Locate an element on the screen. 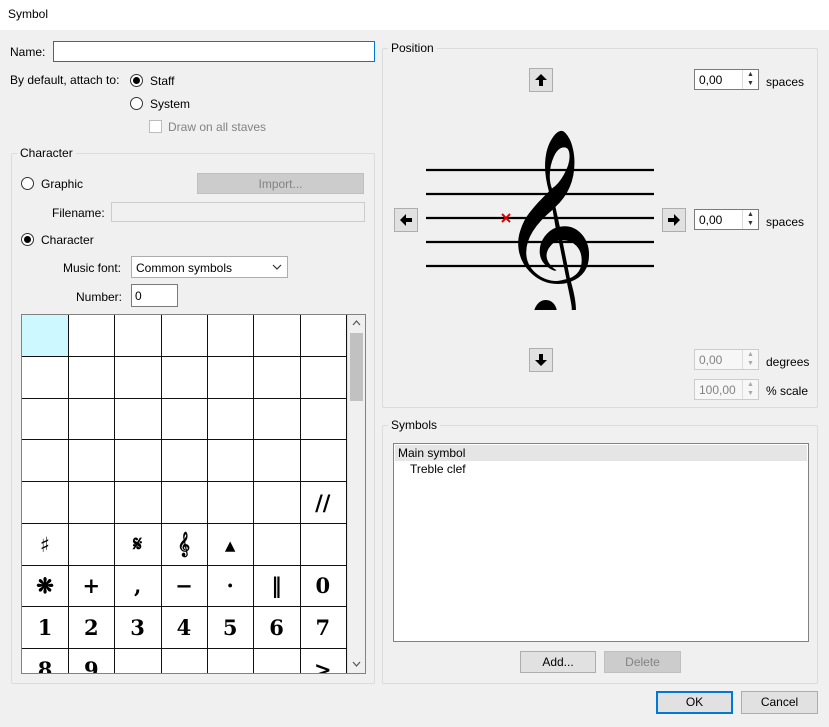  glyph-cell: , is located at coordinates (138, 586).